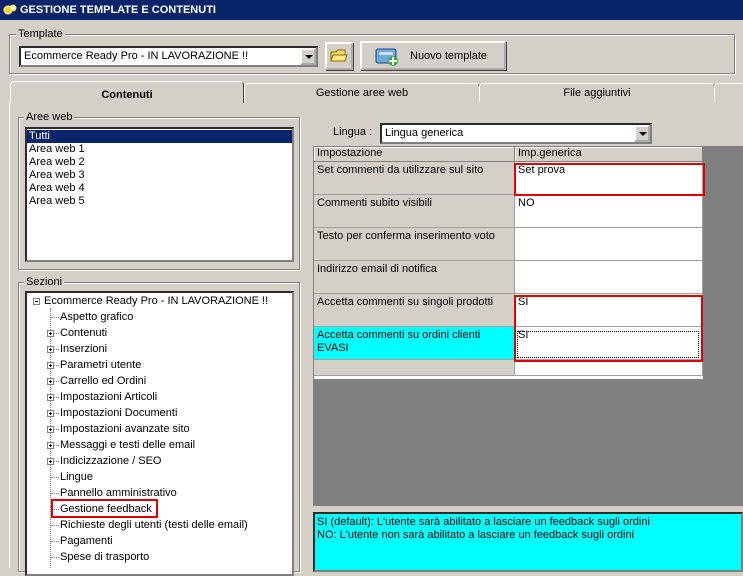 This screenshot has width=743, height=576. I want to click on tree-item: Messaggi e testi delle email, so click(127, 445).